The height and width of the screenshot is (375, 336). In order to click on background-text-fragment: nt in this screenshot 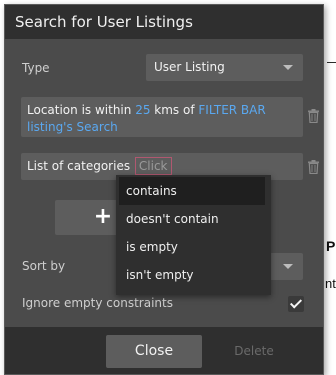, I will do `click(330, 283)`.